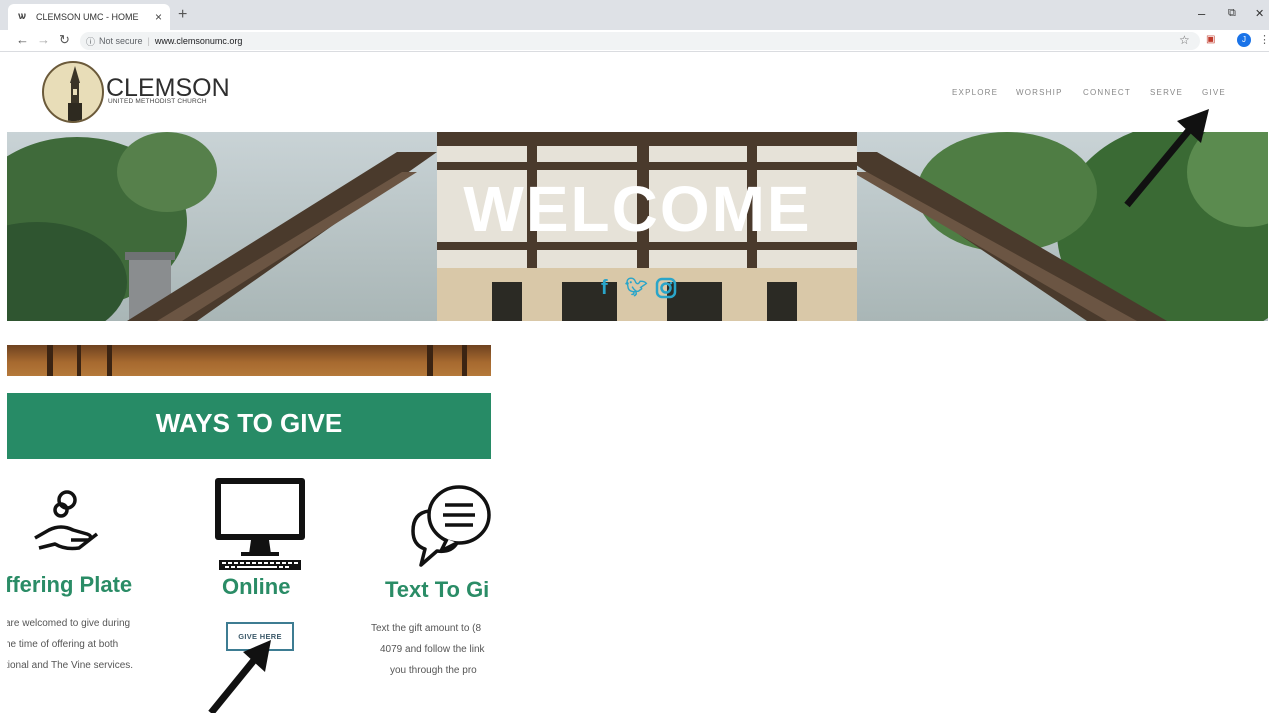 This screenshot has width=1269, height=713. I want to click on nav-worship: WORSHIP, so click(1039, 92).